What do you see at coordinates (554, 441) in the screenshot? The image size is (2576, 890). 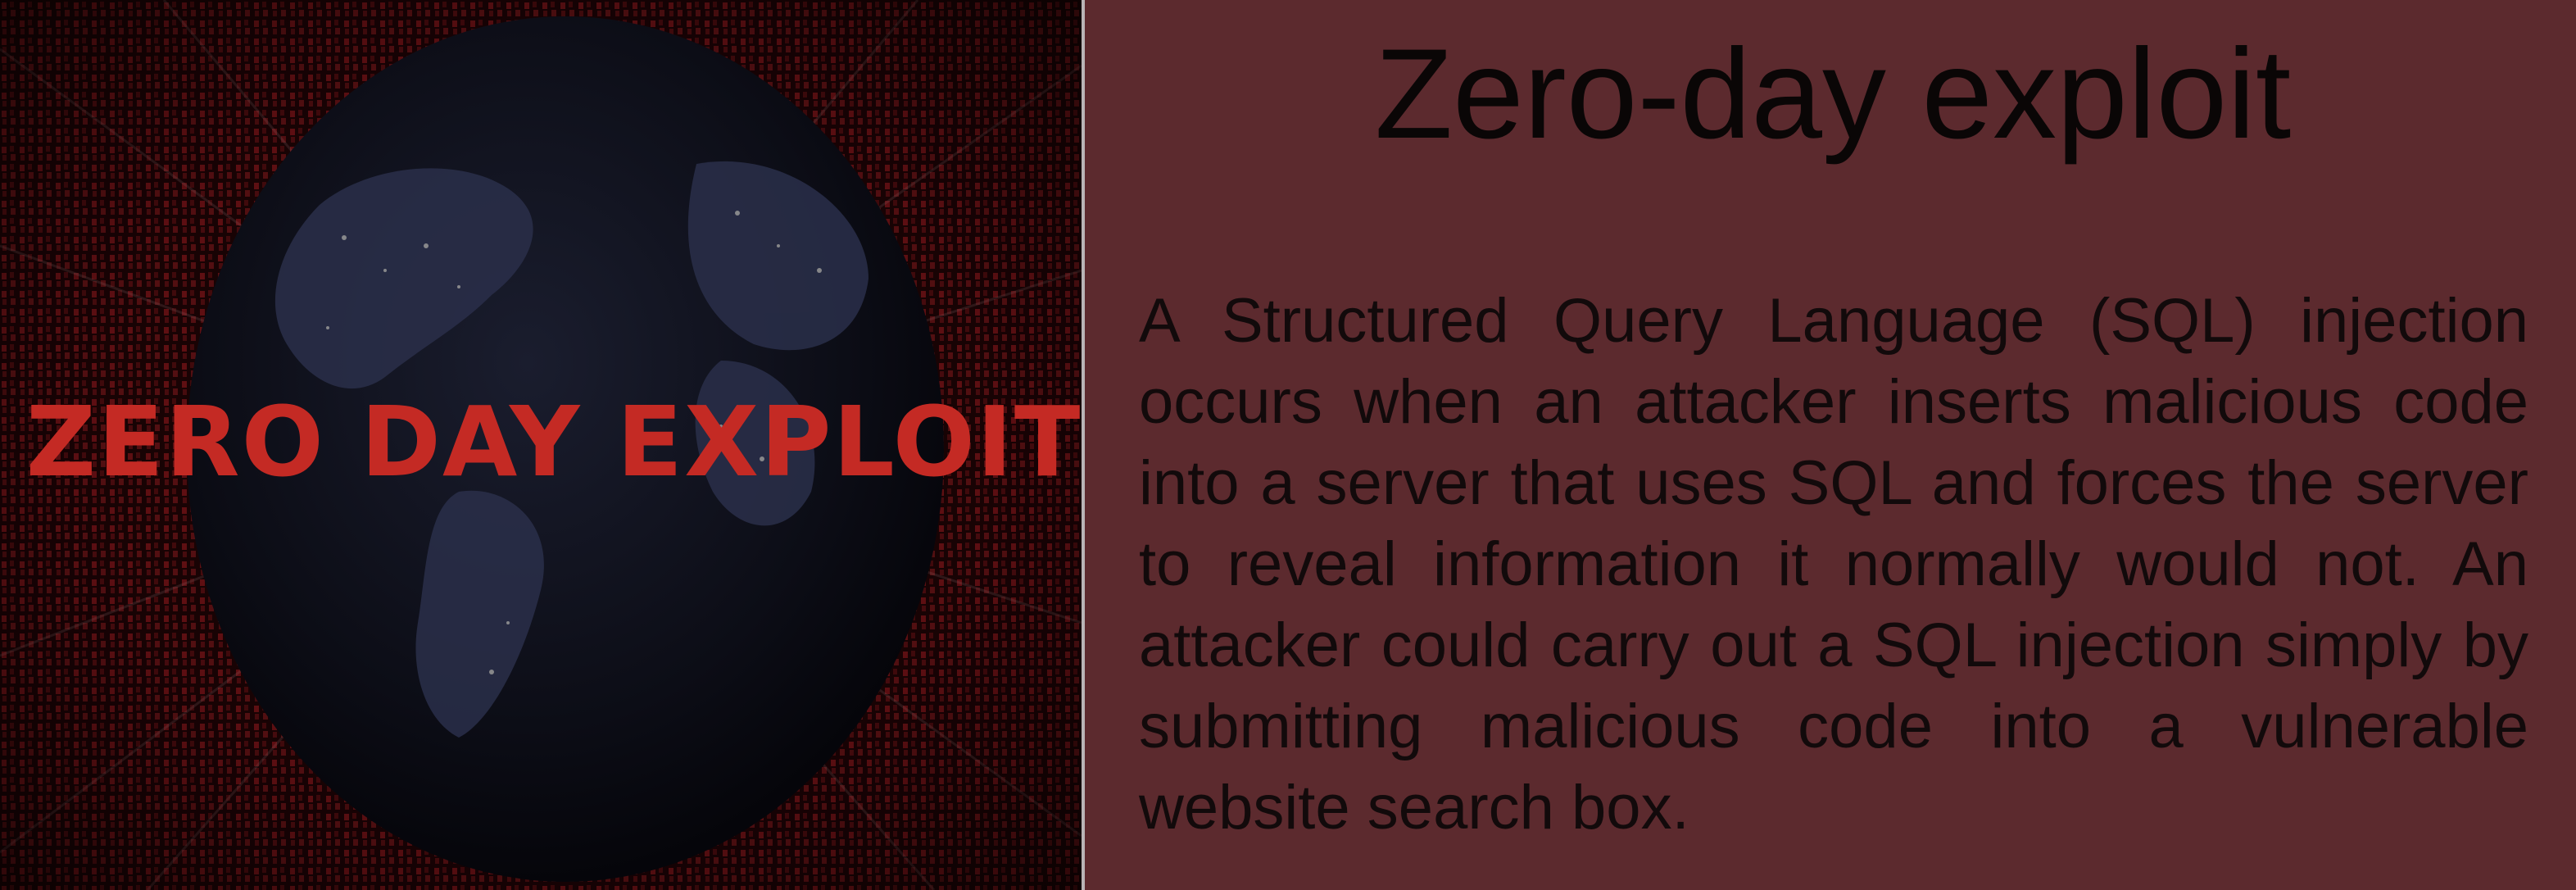 I see `image-caption: ZERO DAY EXPLOIT` at bounding box center [554, 441].